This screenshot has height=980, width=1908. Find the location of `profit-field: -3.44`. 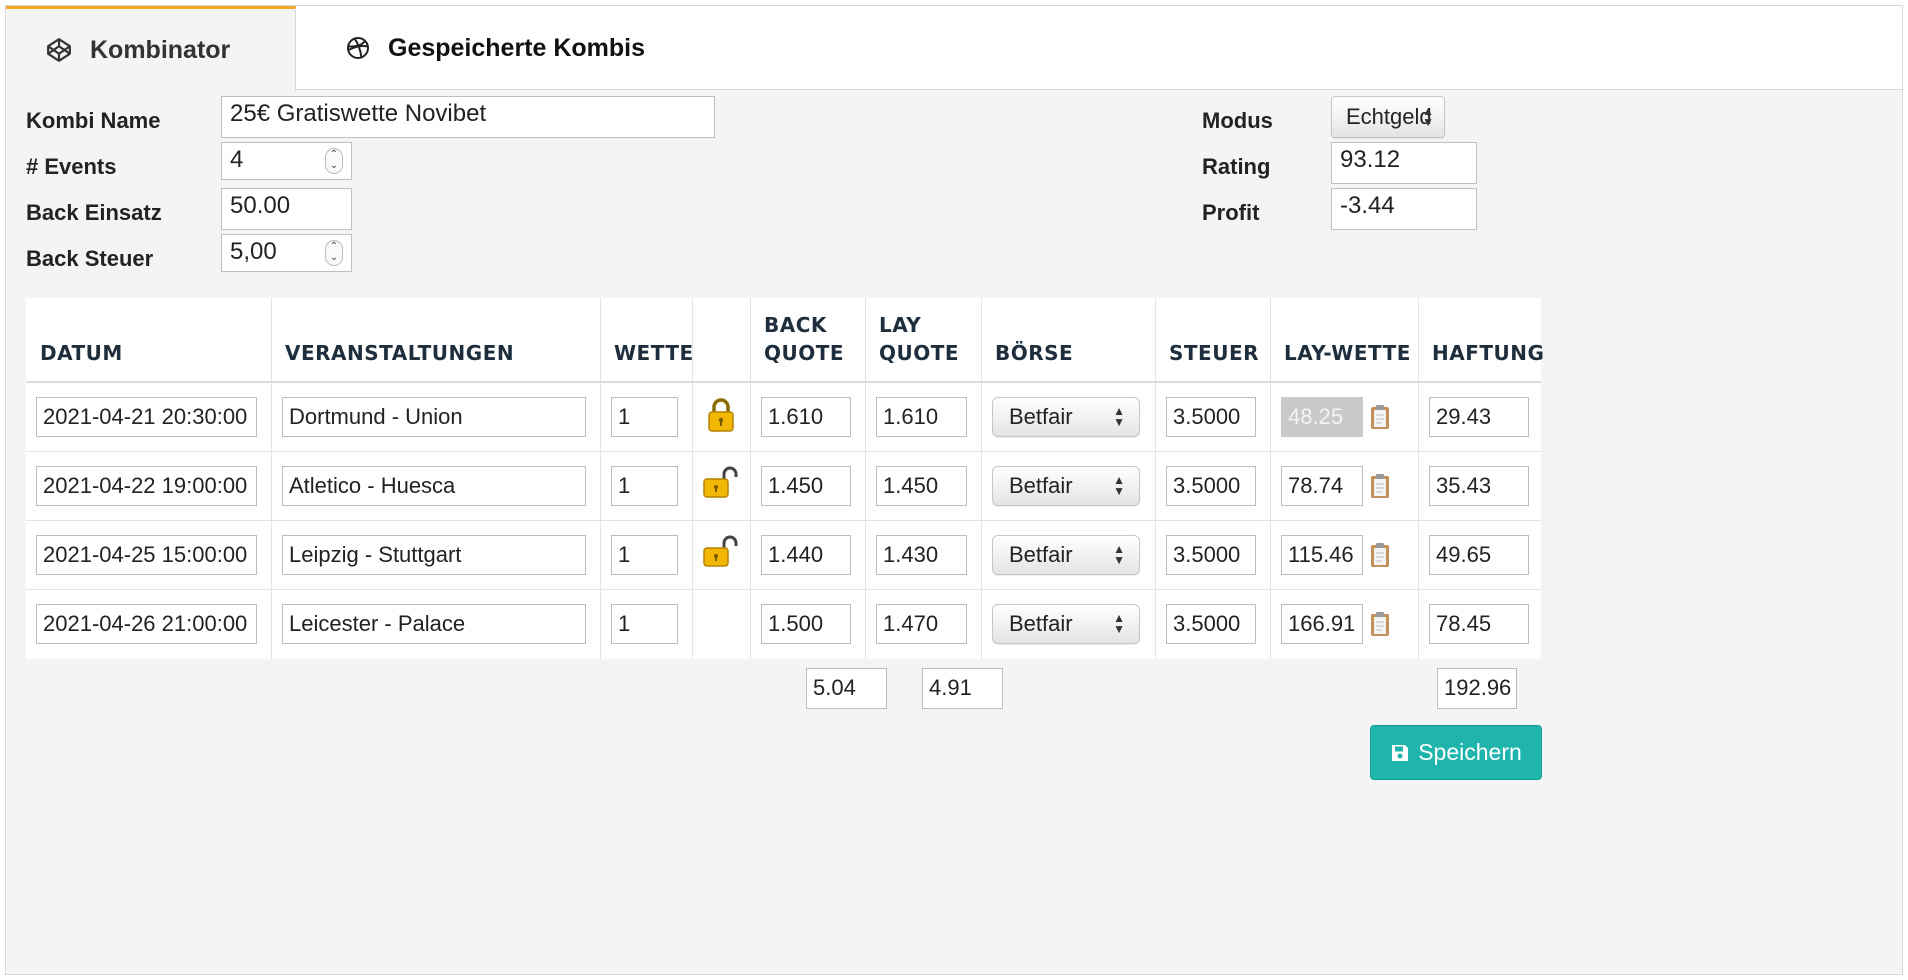

profit-field: -3.44 is located at coordinates (1404, 209).